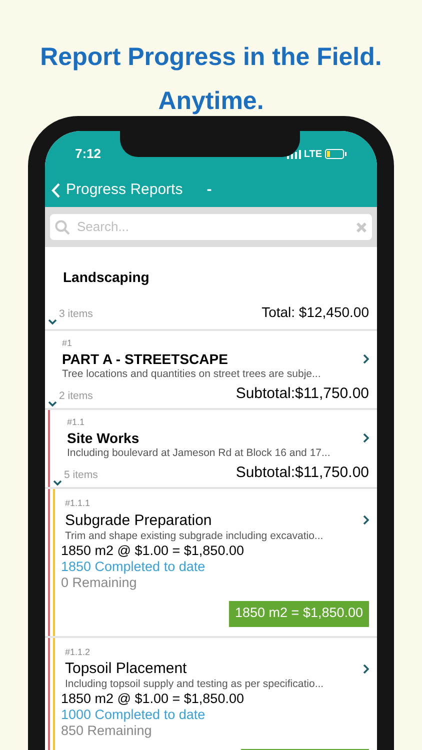 The image size is (422, 750). What do you see at coordinates (138, 520) in the screenshot?
I see `item-title: Subgrade Preparation` at bounding box center [138, 520].